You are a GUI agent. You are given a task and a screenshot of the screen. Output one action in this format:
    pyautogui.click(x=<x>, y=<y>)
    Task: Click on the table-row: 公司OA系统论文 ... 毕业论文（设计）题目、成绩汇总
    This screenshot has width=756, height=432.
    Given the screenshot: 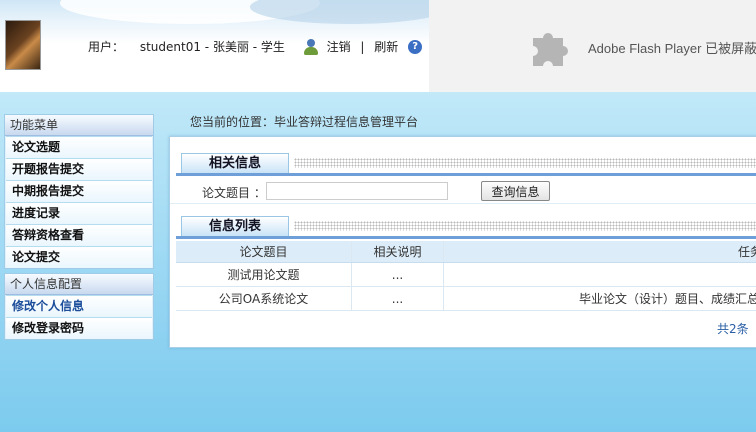 What is the action you would take?
    pyautogui.click(x=466, y=298)
    